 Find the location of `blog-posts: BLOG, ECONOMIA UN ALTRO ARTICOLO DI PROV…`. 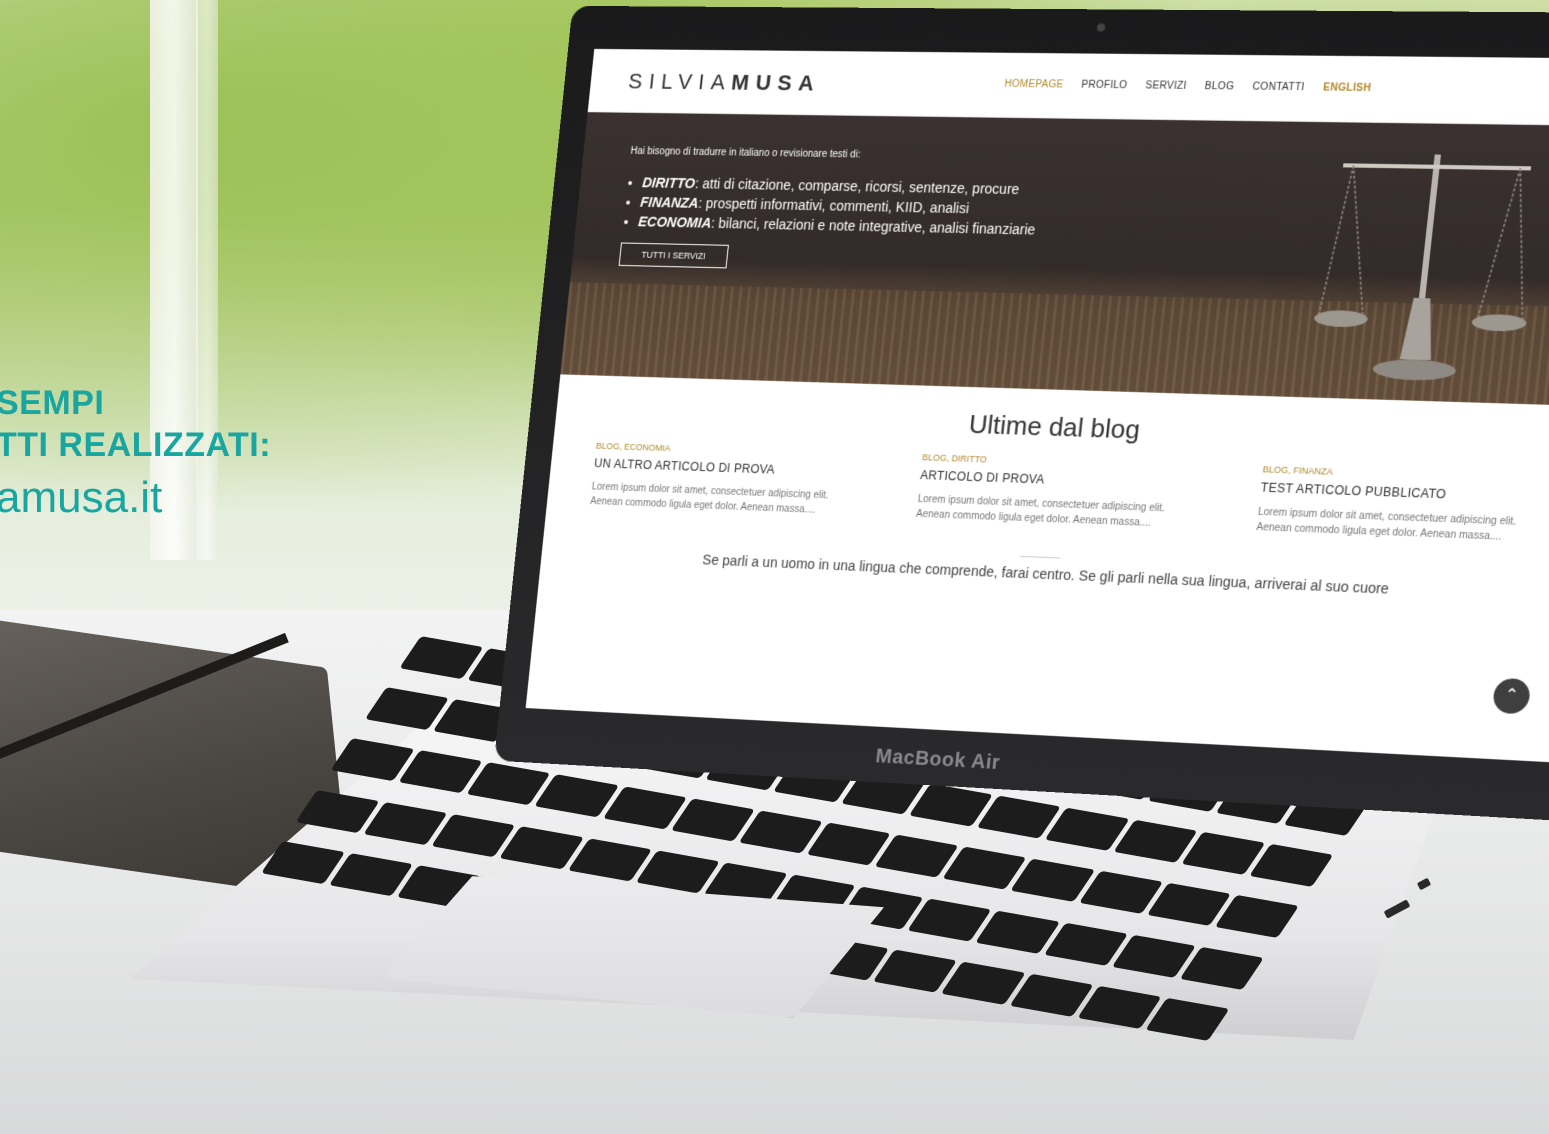

blog-posts: BLOG, ECONOMIA UN ALTRO ARTICOLO DI PROV… is located at coordinates (1048, 493).